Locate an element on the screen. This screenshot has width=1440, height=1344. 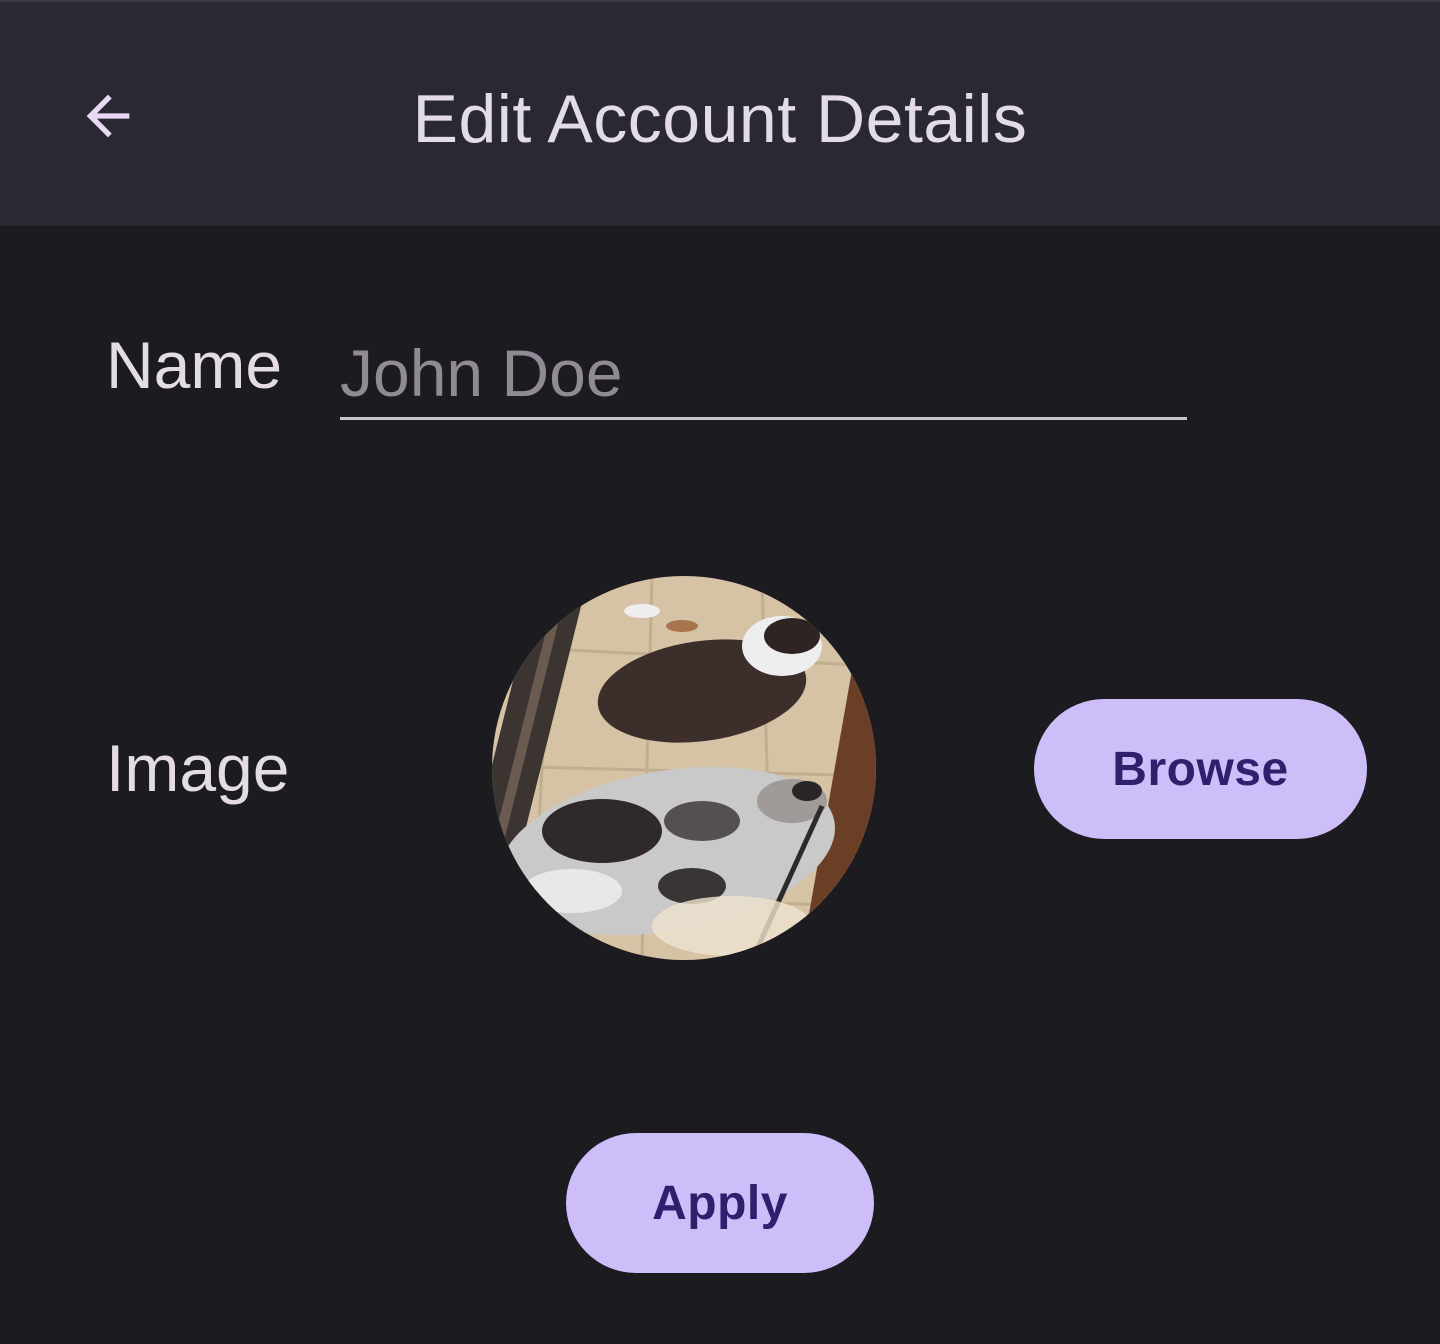
name-input is located at coordinates (763, 374).